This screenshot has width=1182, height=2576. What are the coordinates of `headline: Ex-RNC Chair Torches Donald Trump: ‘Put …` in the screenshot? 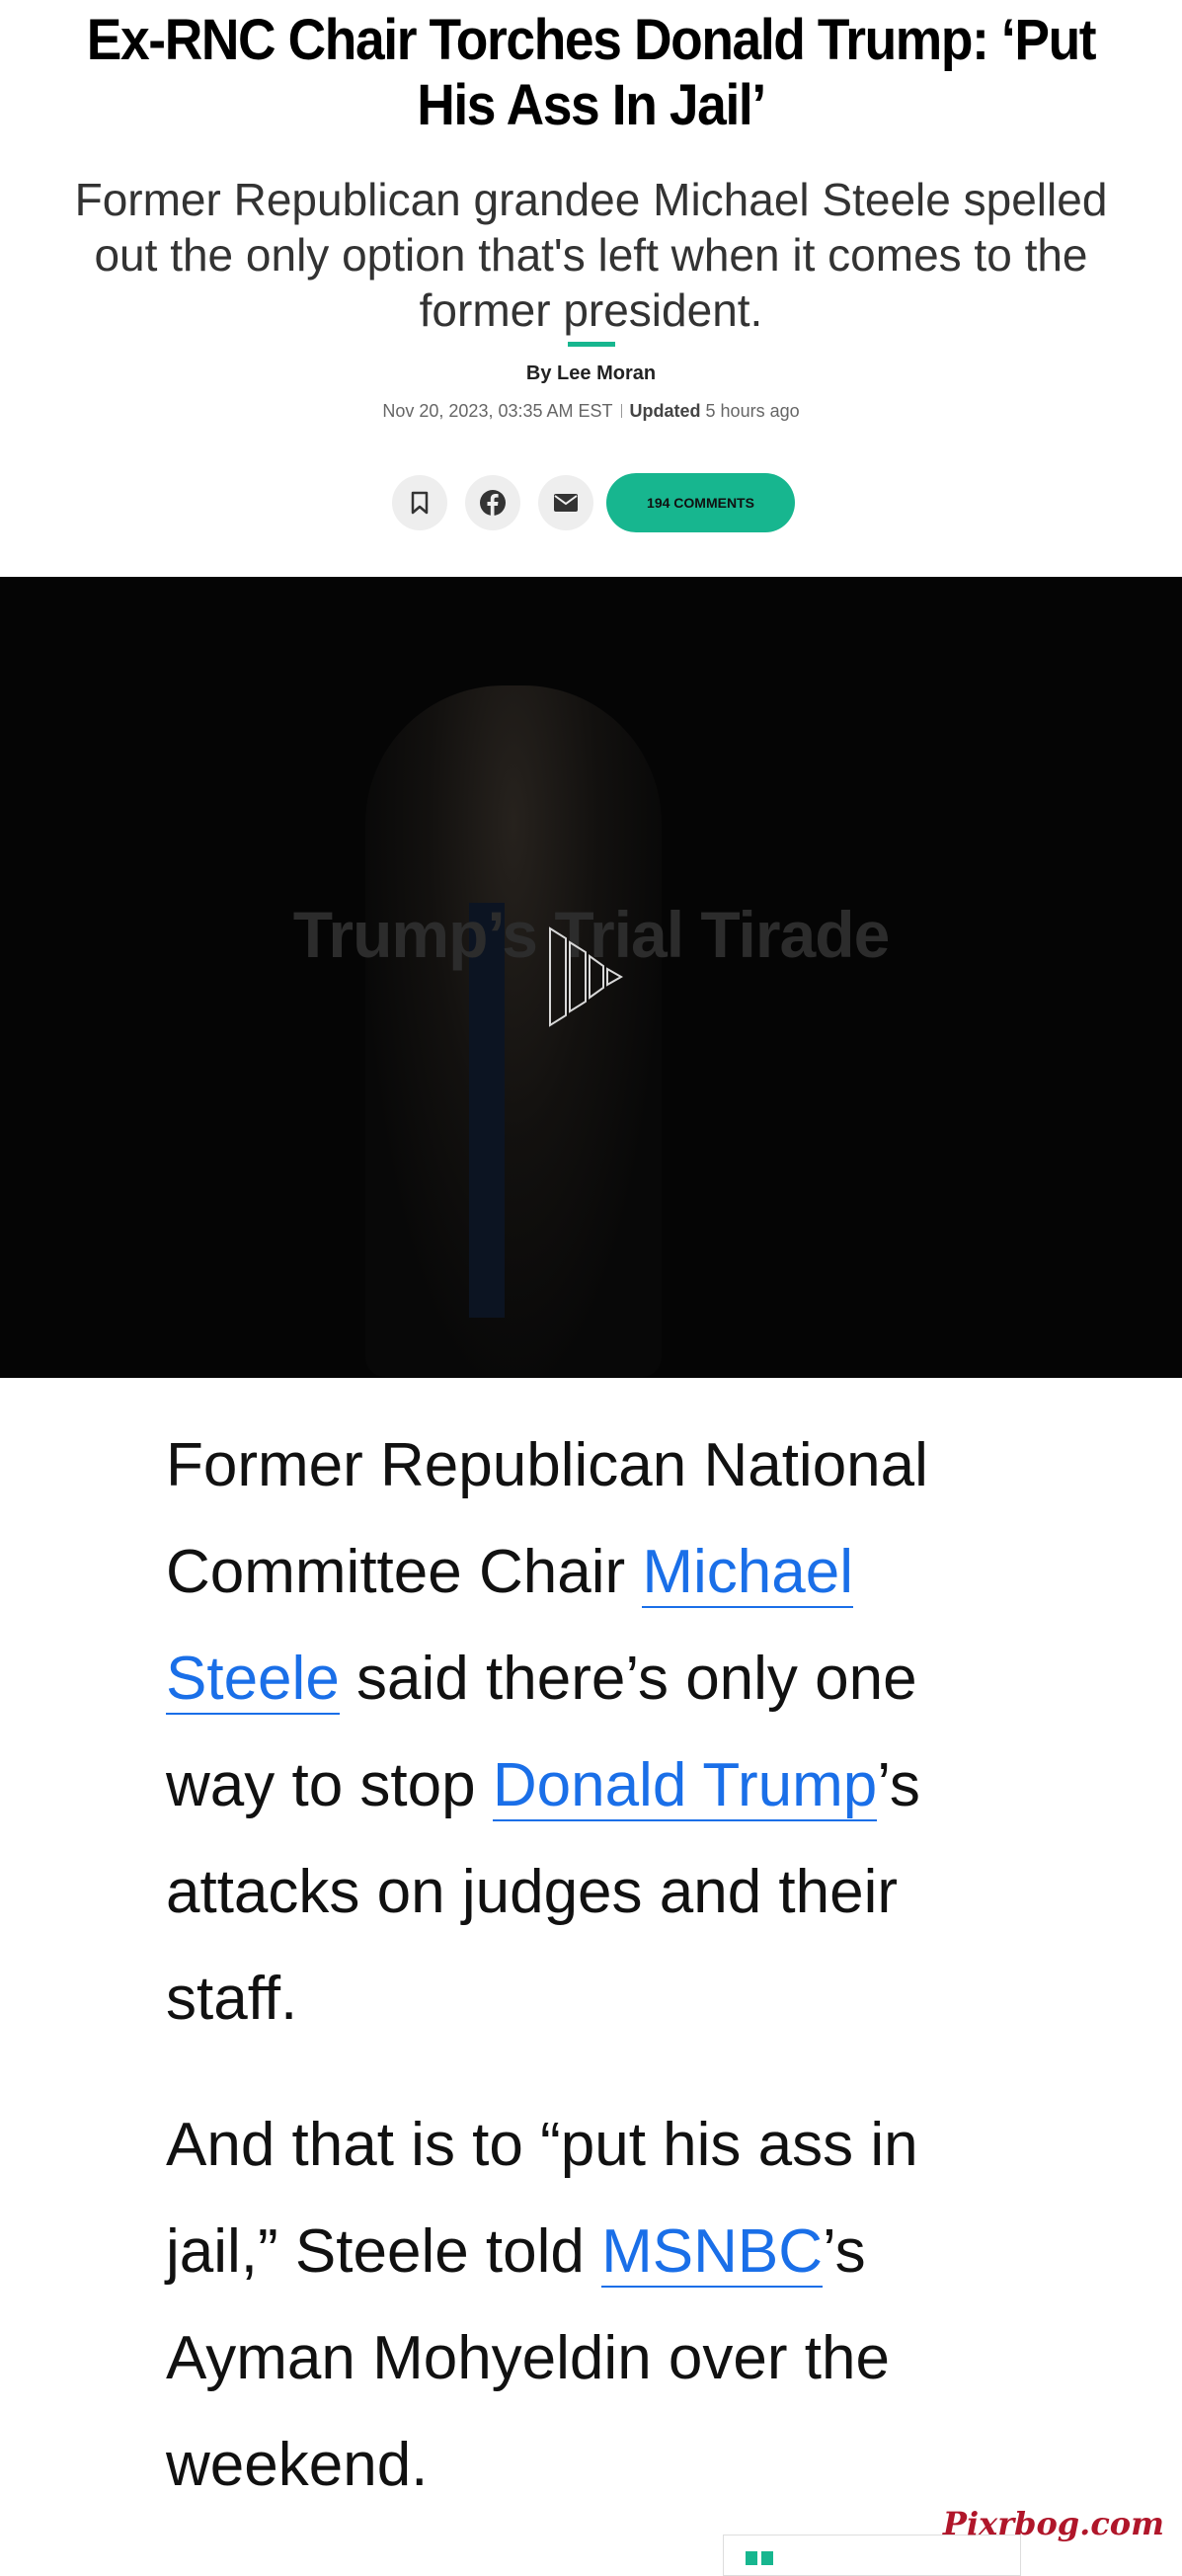 It's located at (591, 72).